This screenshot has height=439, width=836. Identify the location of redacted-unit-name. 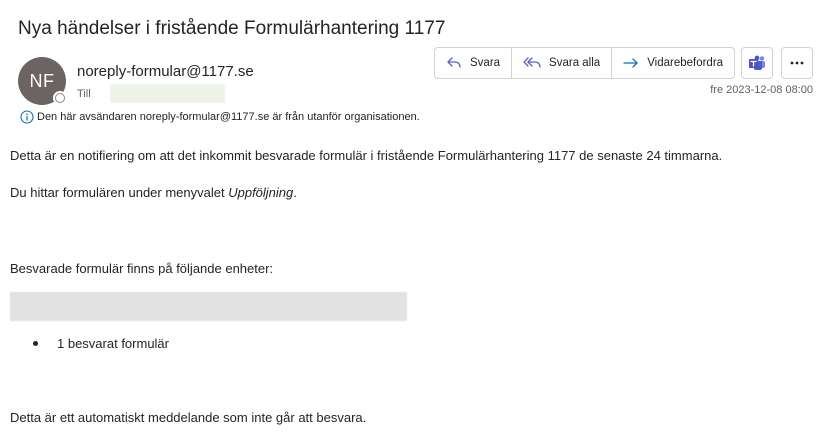
(208, 306).